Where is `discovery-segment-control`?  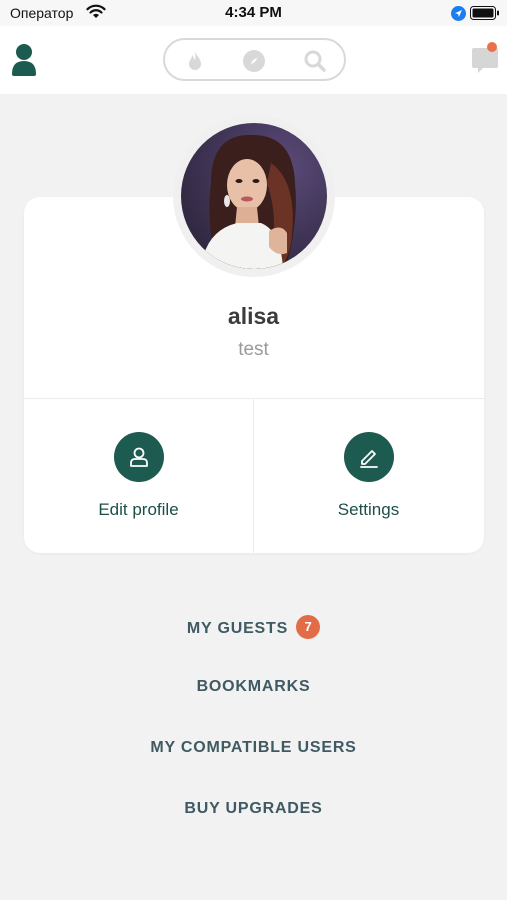 discovery-segment-control is located at coordinates (254, 59).